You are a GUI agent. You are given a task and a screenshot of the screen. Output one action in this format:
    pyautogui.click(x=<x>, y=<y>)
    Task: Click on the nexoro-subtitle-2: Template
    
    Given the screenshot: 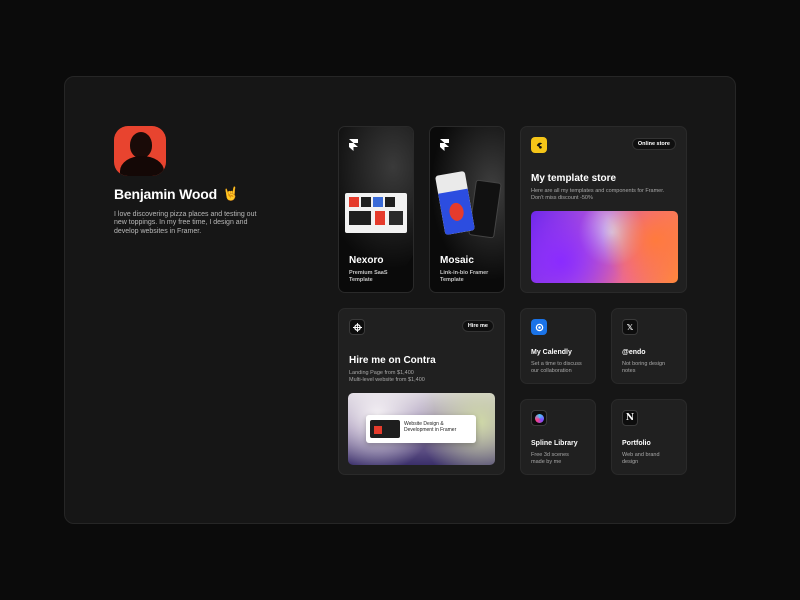 What is the action you would take?
    pyautogui.click(x=361, y=280)
    